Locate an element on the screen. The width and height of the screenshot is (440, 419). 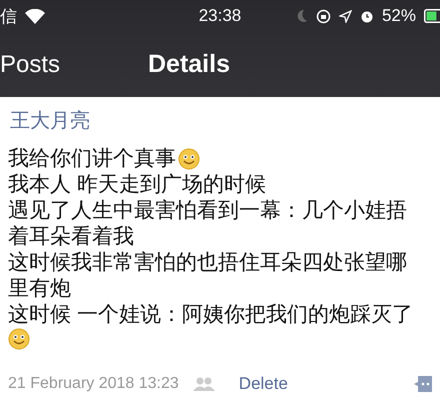
delete-link: Delete is located at coordinates (263, 384).